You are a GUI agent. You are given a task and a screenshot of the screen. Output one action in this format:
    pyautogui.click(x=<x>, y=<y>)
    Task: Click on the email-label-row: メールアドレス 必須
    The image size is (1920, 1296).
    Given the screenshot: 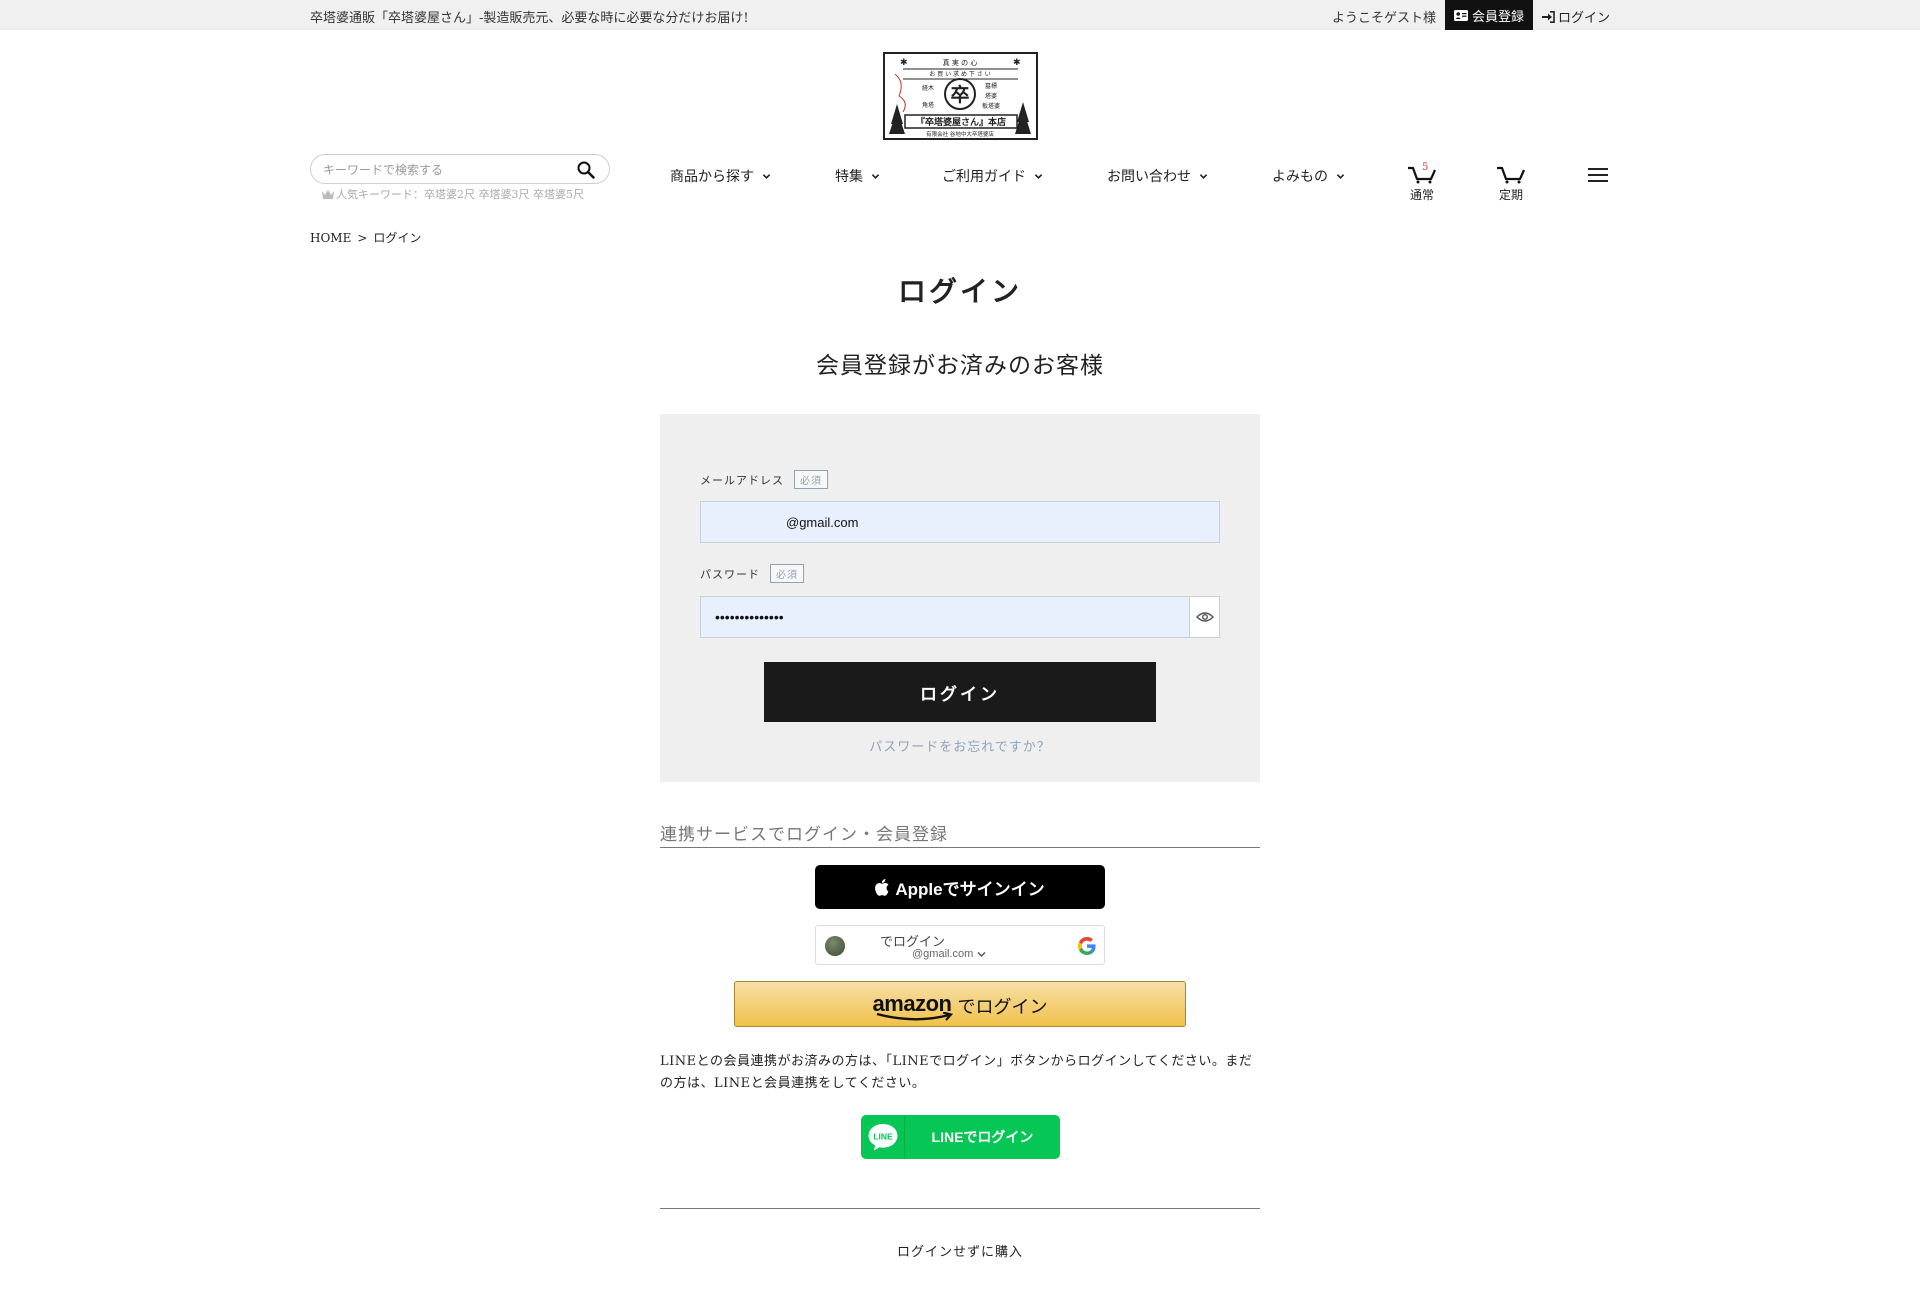 What is the action you would take?
    pyautogui.click(x=764, y=479)
    